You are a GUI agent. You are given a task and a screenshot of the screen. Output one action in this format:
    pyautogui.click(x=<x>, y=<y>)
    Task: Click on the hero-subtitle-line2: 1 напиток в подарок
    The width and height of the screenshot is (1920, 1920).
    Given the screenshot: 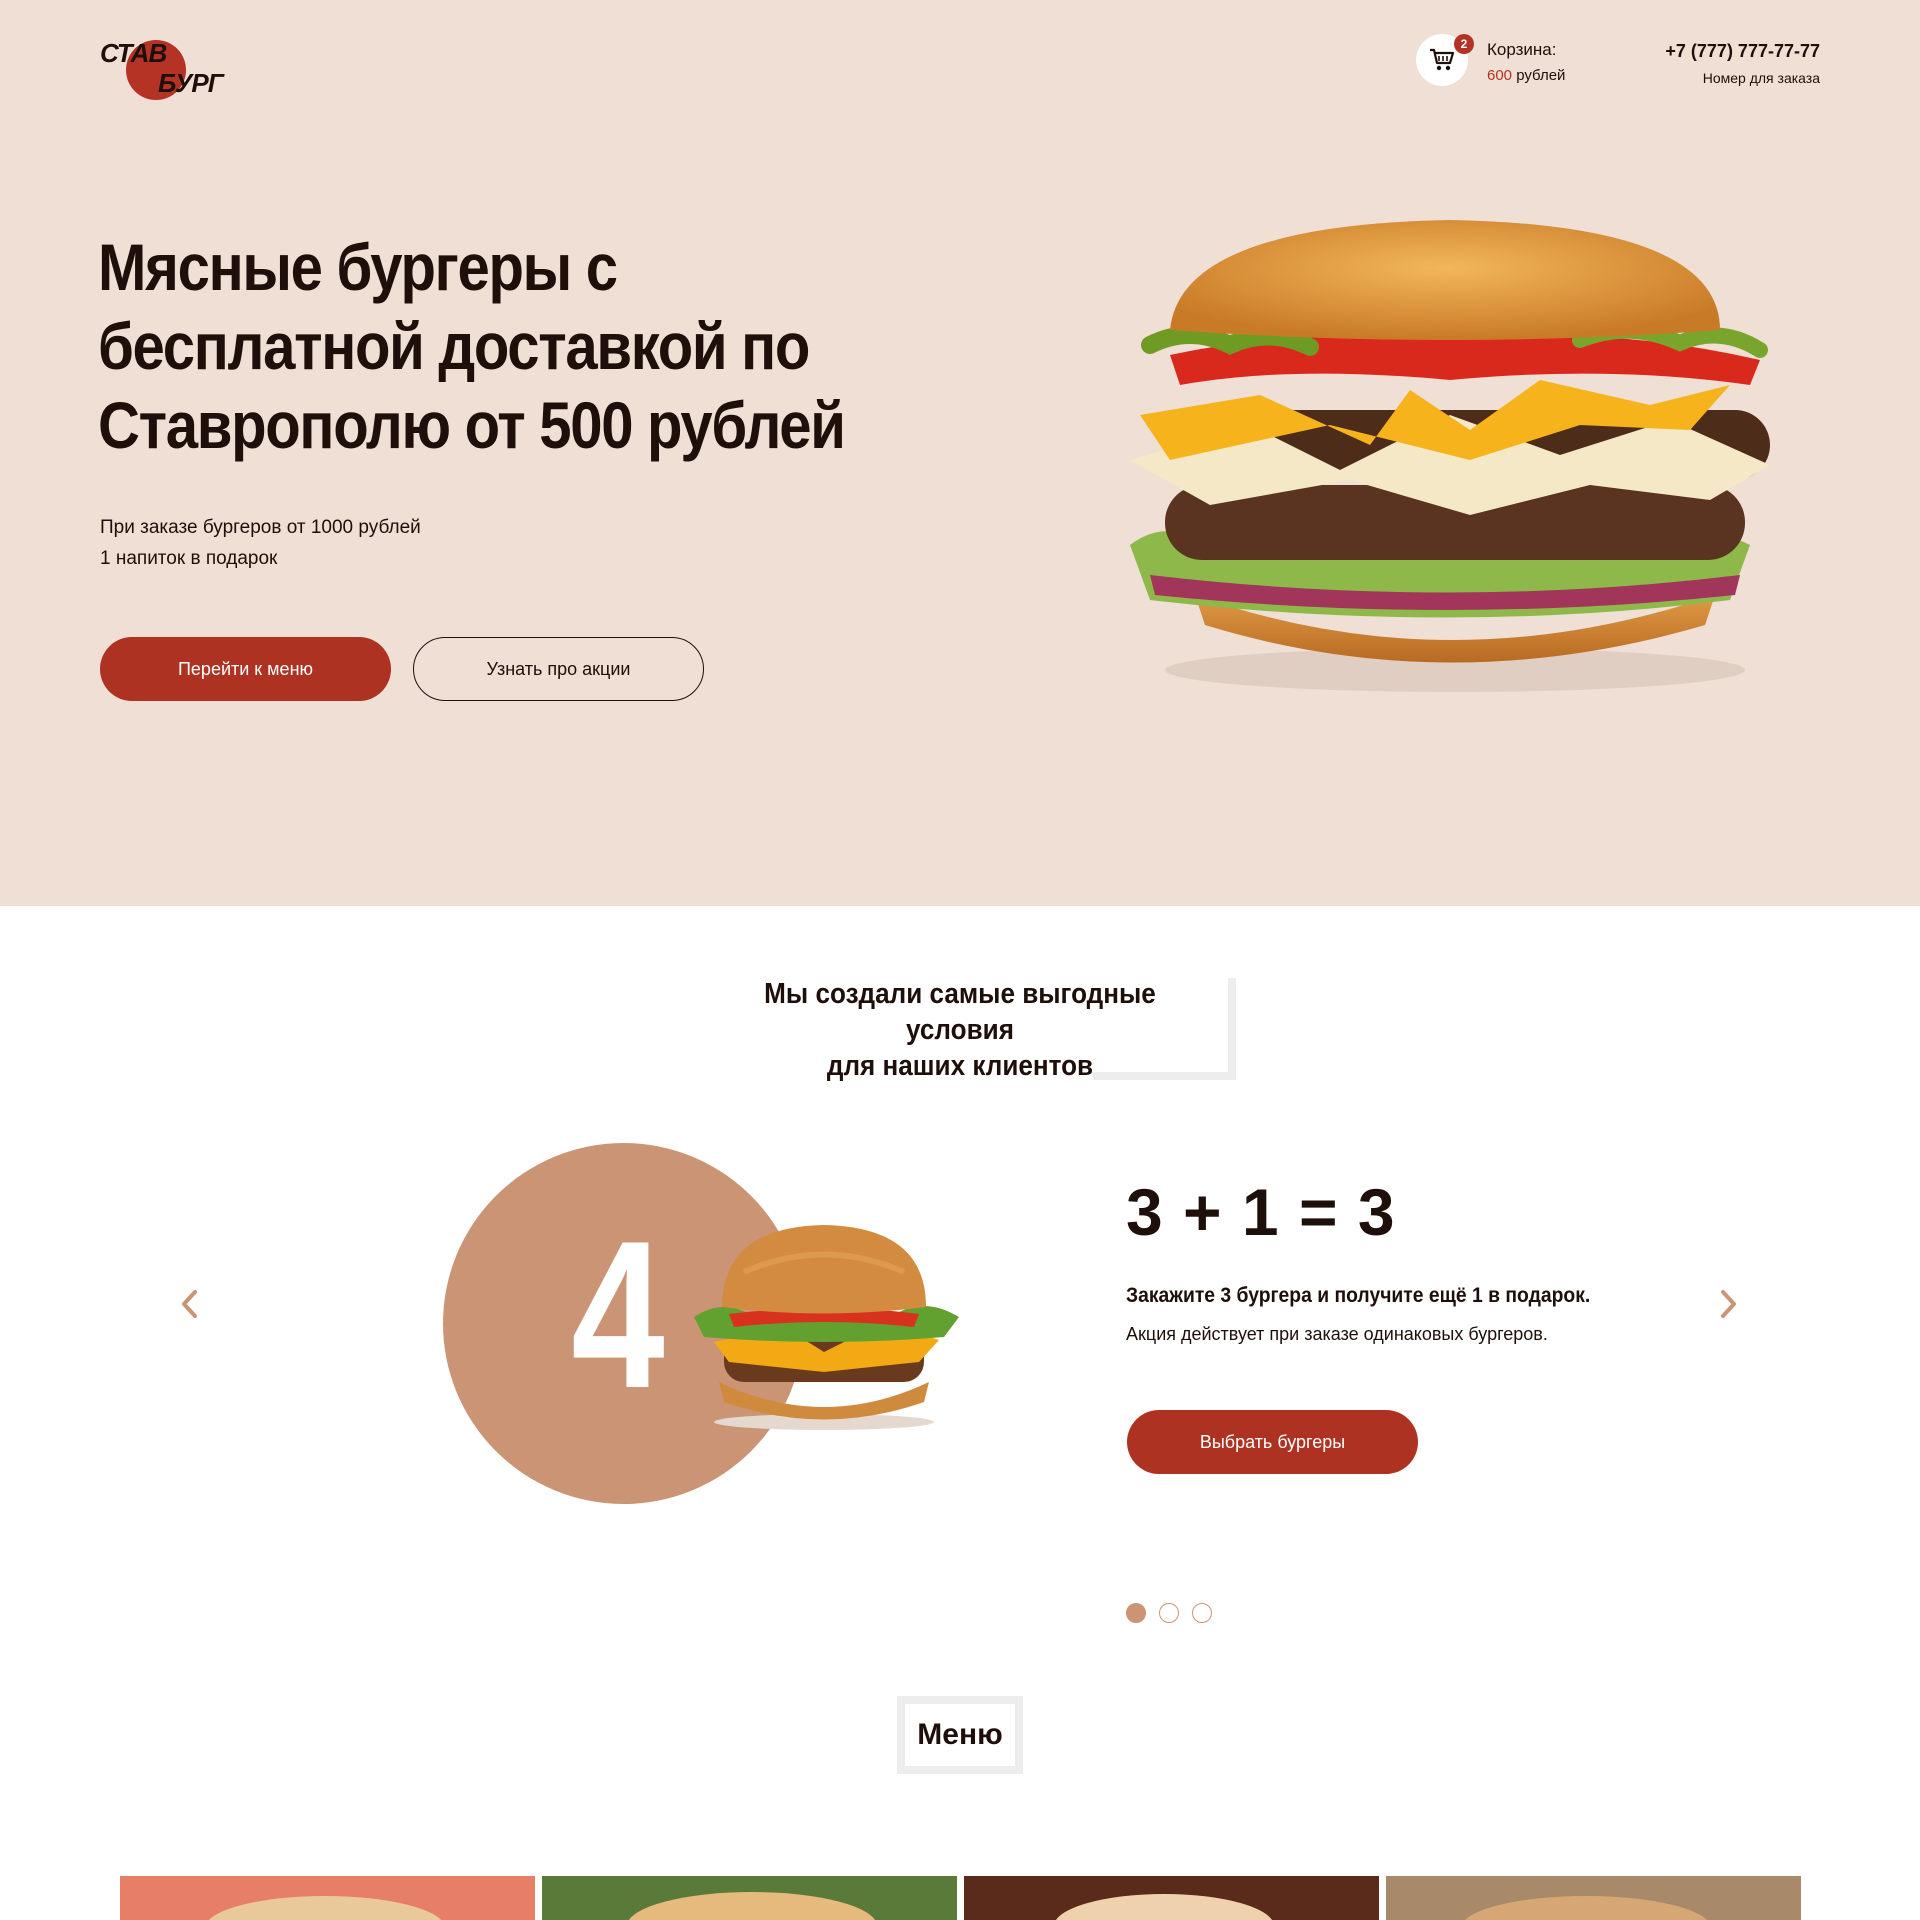 What is the action you would take?
    pyautogui.click(x=189, y=558)
    